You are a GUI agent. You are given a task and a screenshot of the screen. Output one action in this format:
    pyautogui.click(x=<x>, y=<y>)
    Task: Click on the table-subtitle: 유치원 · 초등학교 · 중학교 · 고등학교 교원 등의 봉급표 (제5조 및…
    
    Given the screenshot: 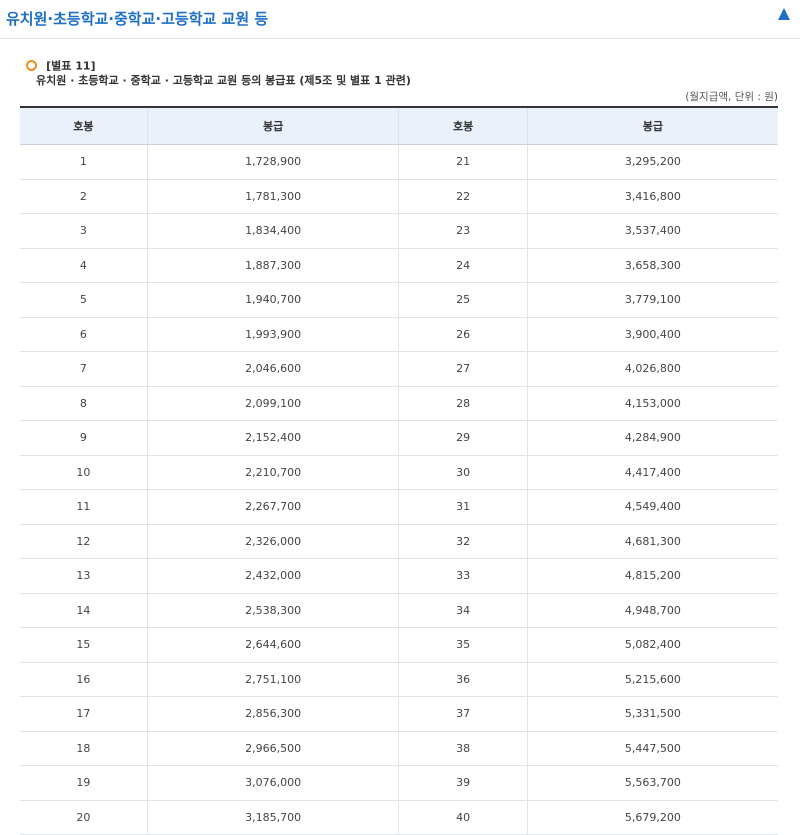 What is the action you would take?
    pyautogui.click(x=223, y=80)
    